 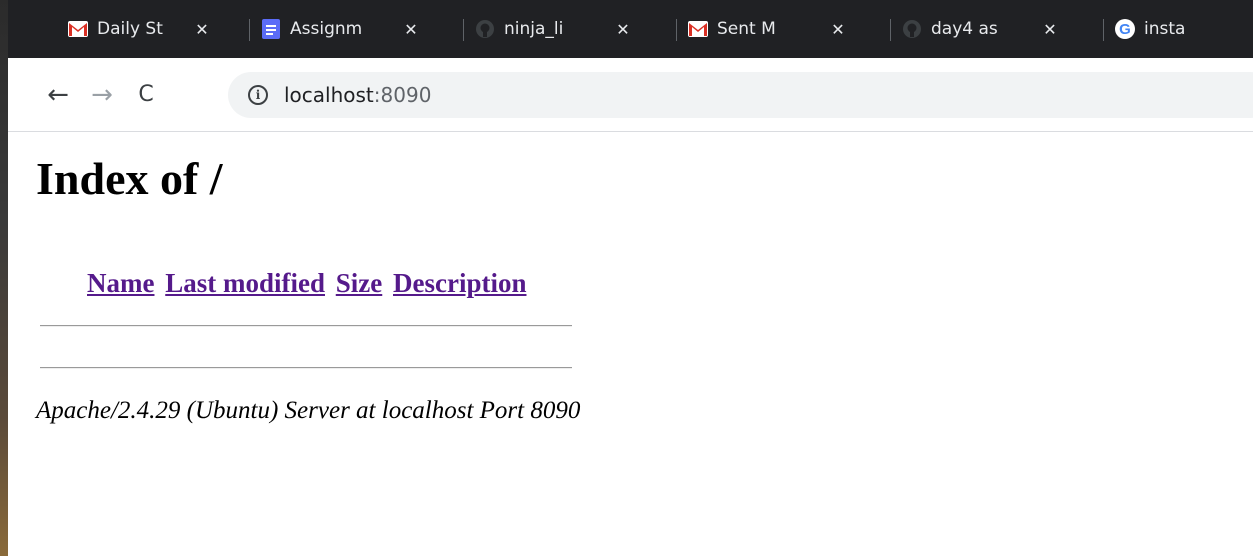 I want to click on tab-daily-standup: Daily St ✕, so click(x=152, y=29).